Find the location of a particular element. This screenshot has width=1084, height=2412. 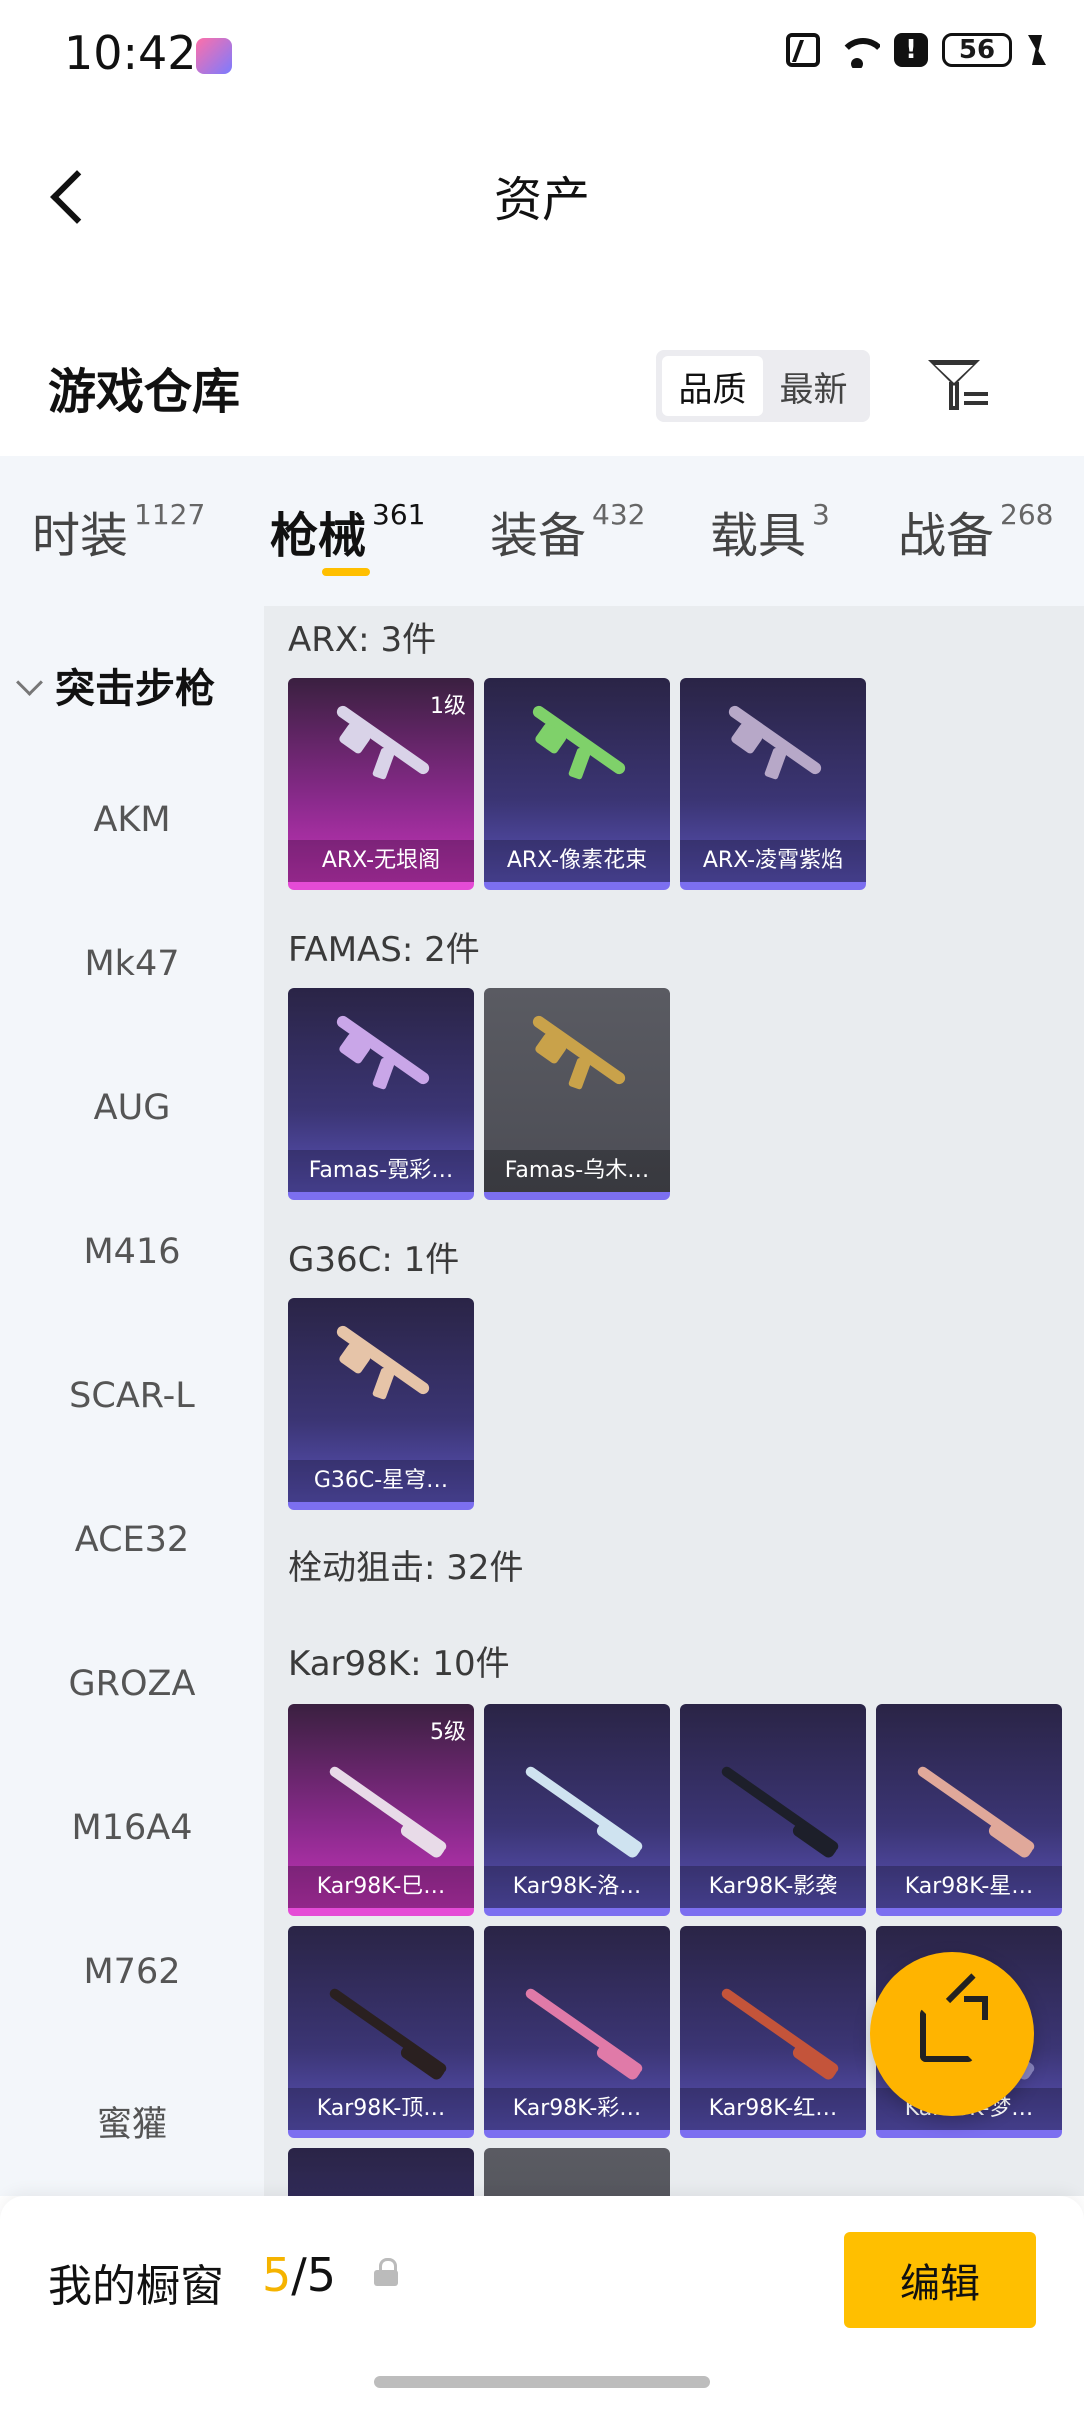

item-card: ARX-凌霄紫焰 is located at coordinates (773, 784).